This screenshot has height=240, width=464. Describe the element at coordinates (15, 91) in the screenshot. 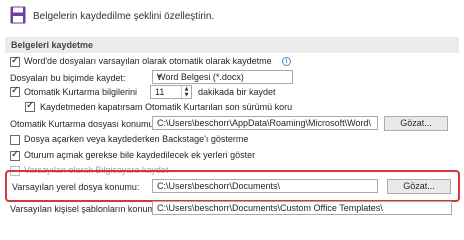

I see `autorecover-checkbox` at that location.